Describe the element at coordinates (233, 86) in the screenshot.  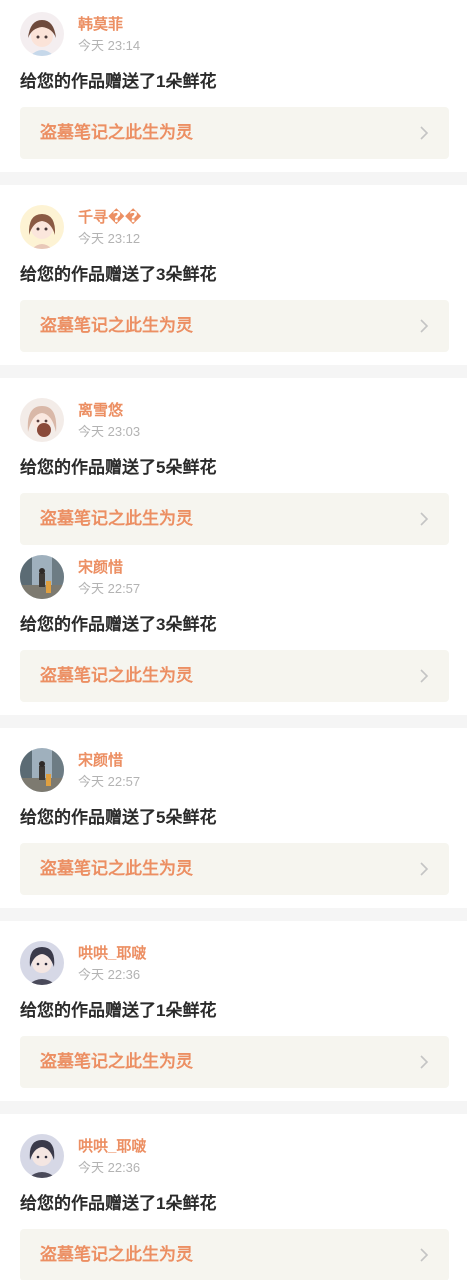
I see `notification-card: 韩莫菲 今天 23:14 给您的作品赠送了1朵鲜花 盗墓笔记之此生为灵` at that location.